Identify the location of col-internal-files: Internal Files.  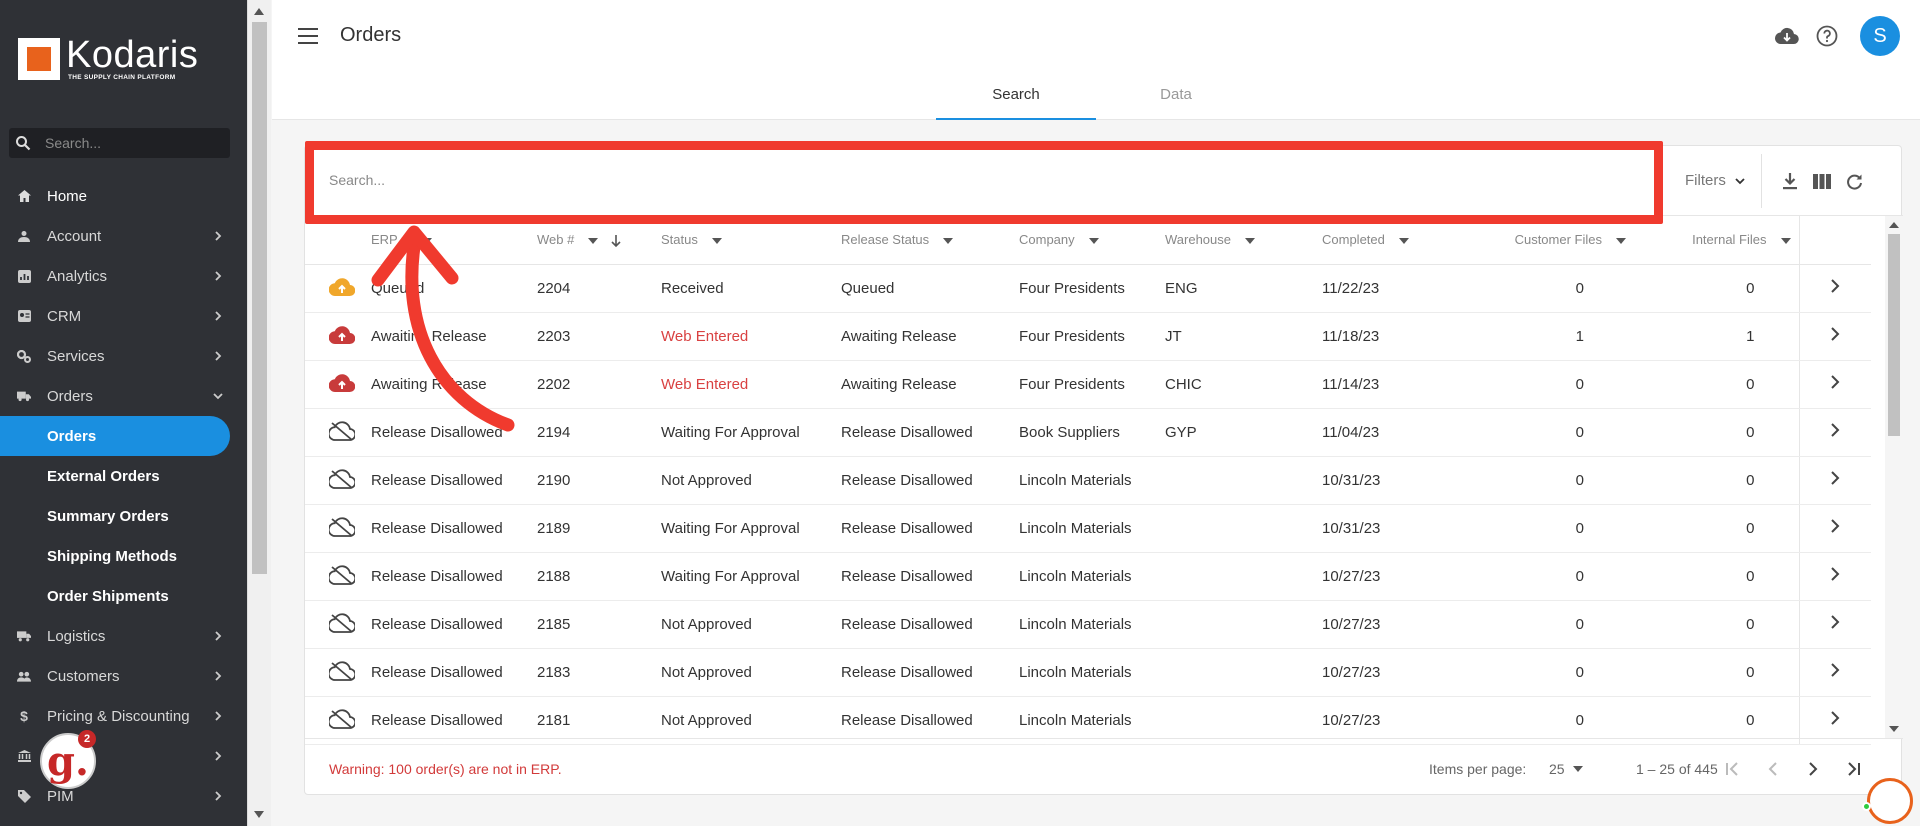
(1716, 240).